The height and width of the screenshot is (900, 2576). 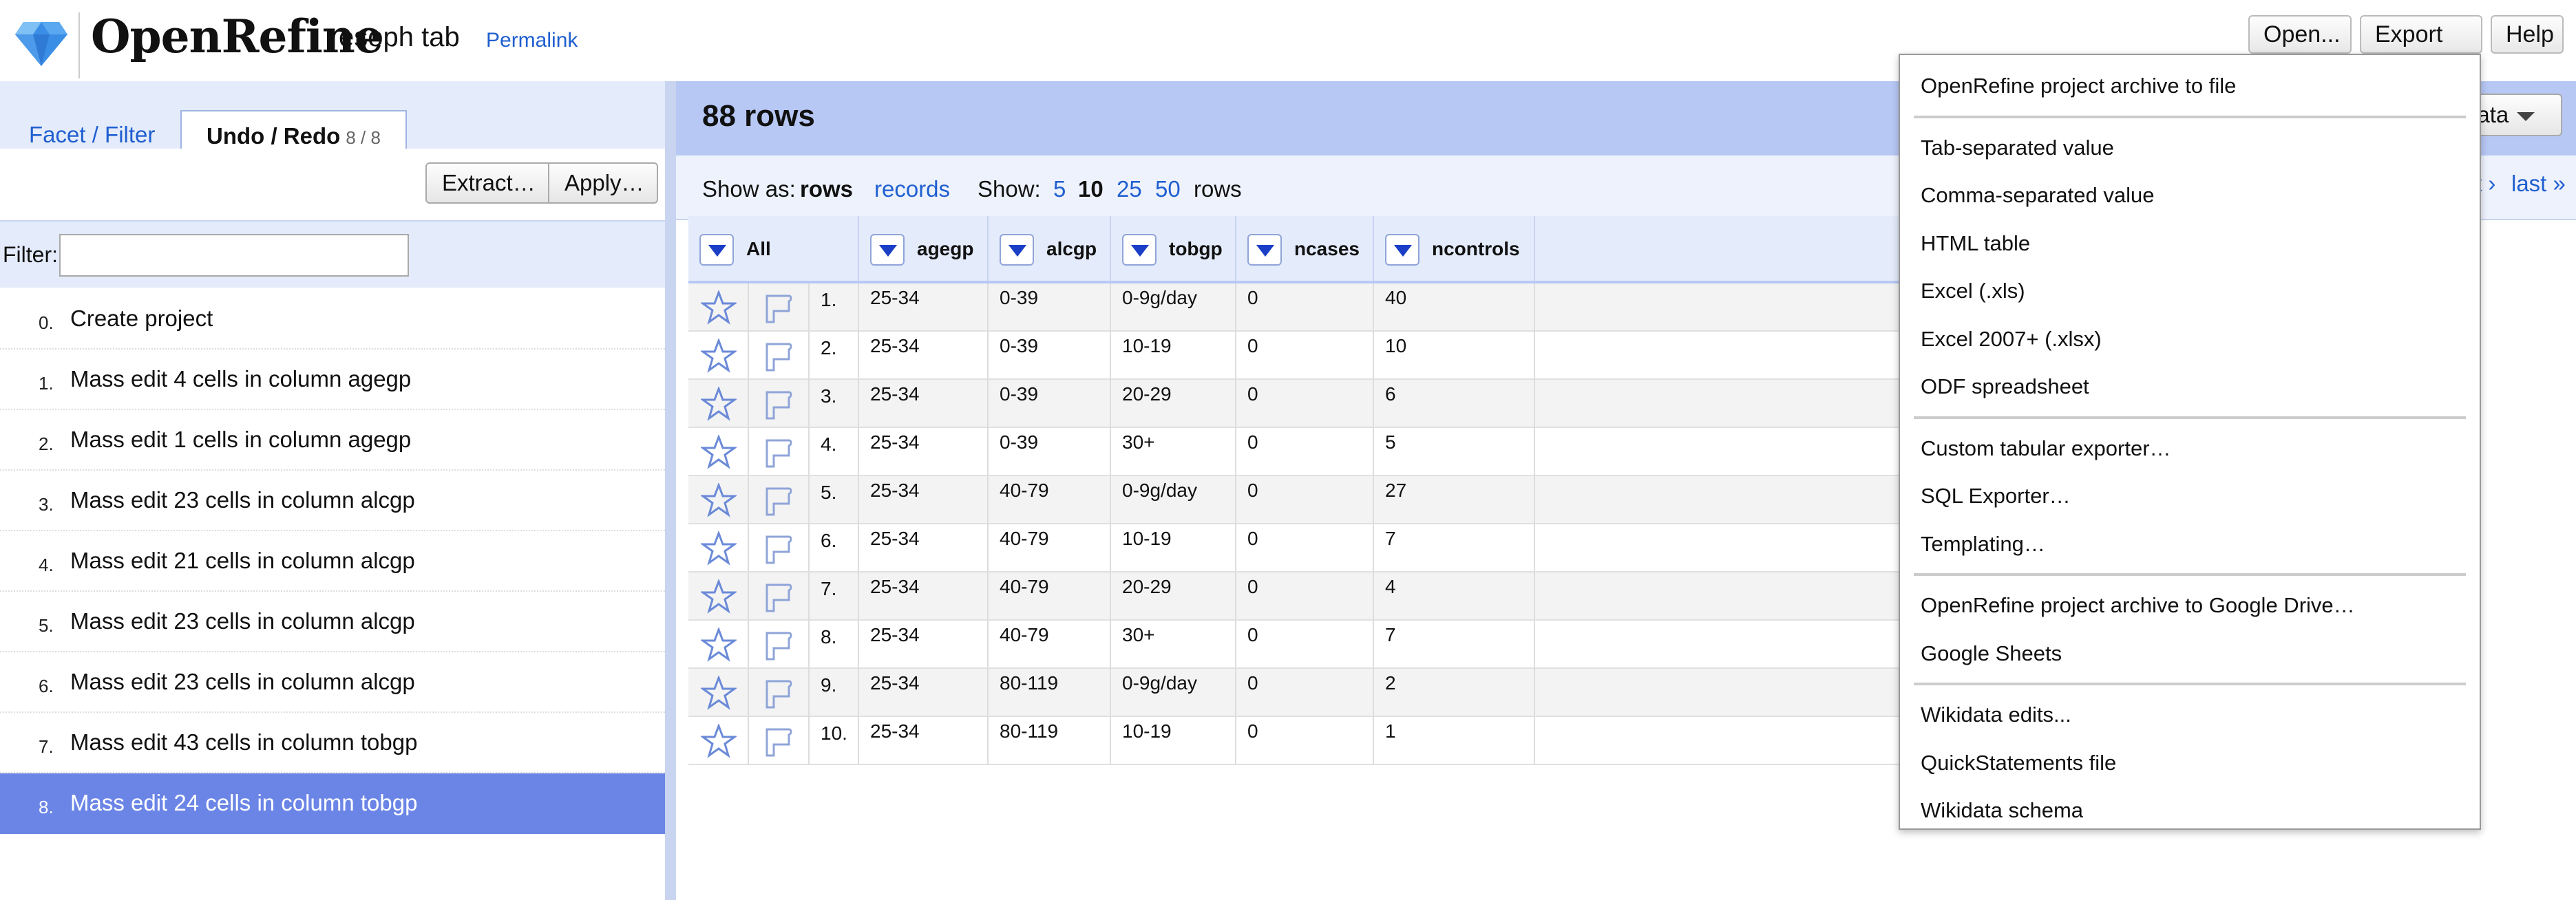 I want to click on openrefine-diamond-logo-icon, so click(x=42, y=43).